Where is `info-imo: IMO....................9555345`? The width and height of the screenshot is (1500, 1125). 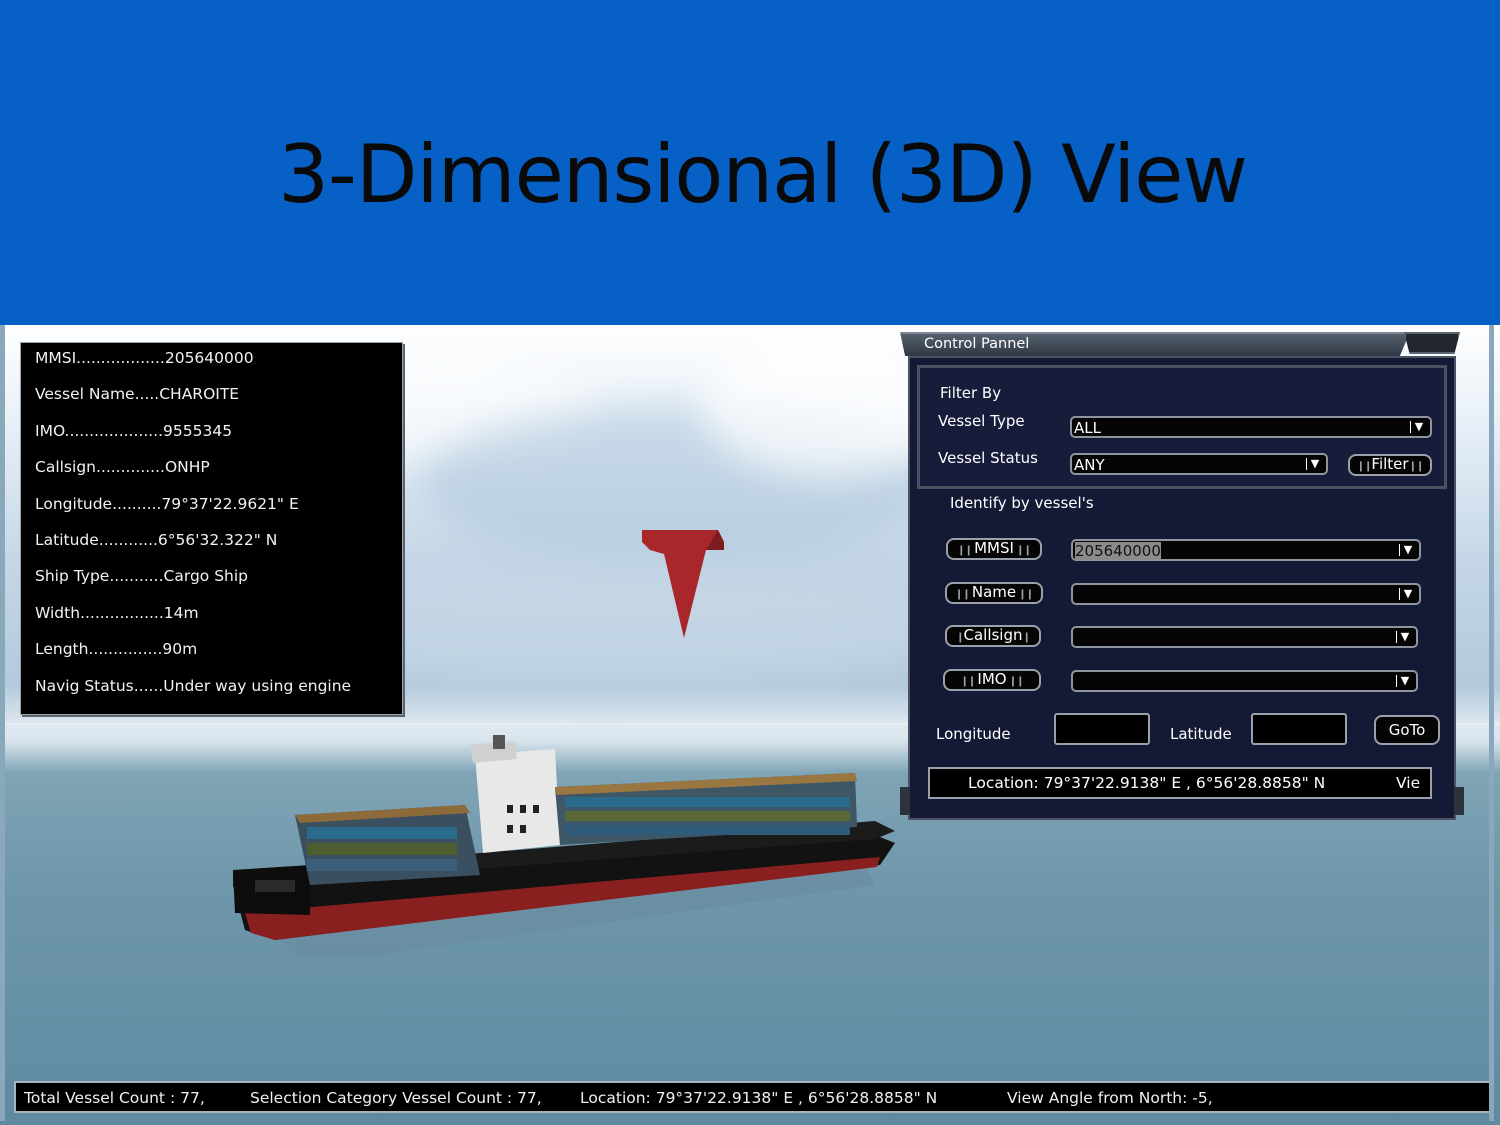
info-imo: IMO....................9555345 is located at coordinates (134, 431).